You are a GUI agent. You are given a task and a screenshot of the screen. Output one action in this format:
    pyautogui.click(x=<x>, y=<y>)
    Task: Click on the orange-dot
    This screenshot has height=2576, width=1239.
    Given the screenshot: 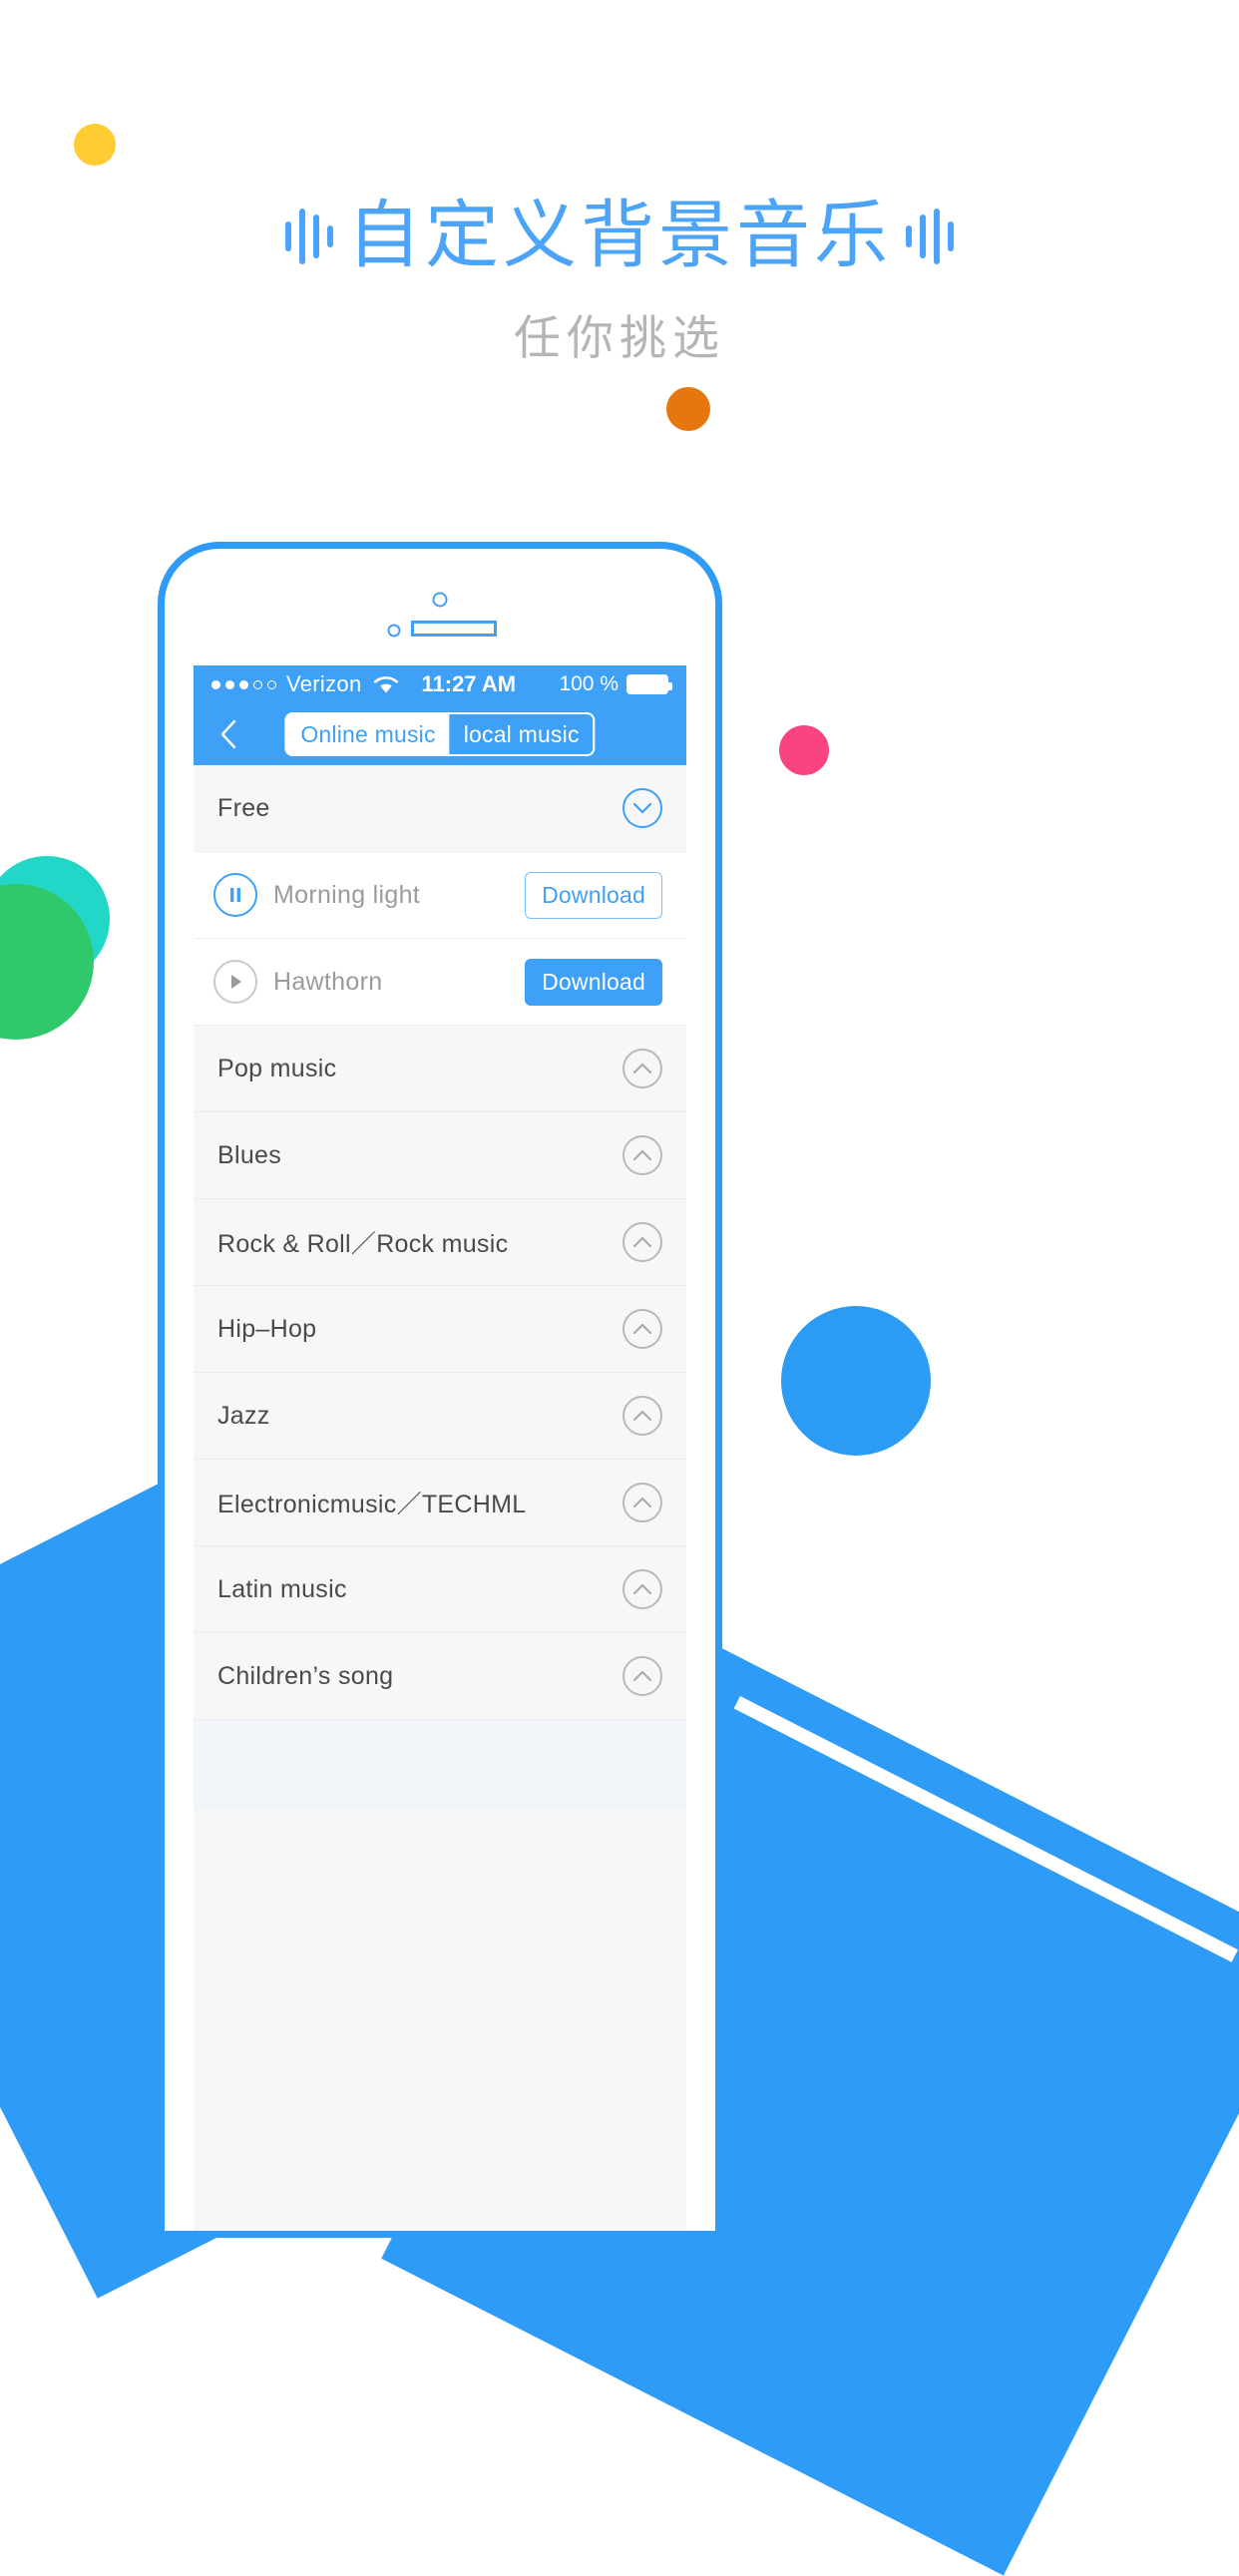 What is the action you would take?
    pyautogui.click(x=688, y=409)
    